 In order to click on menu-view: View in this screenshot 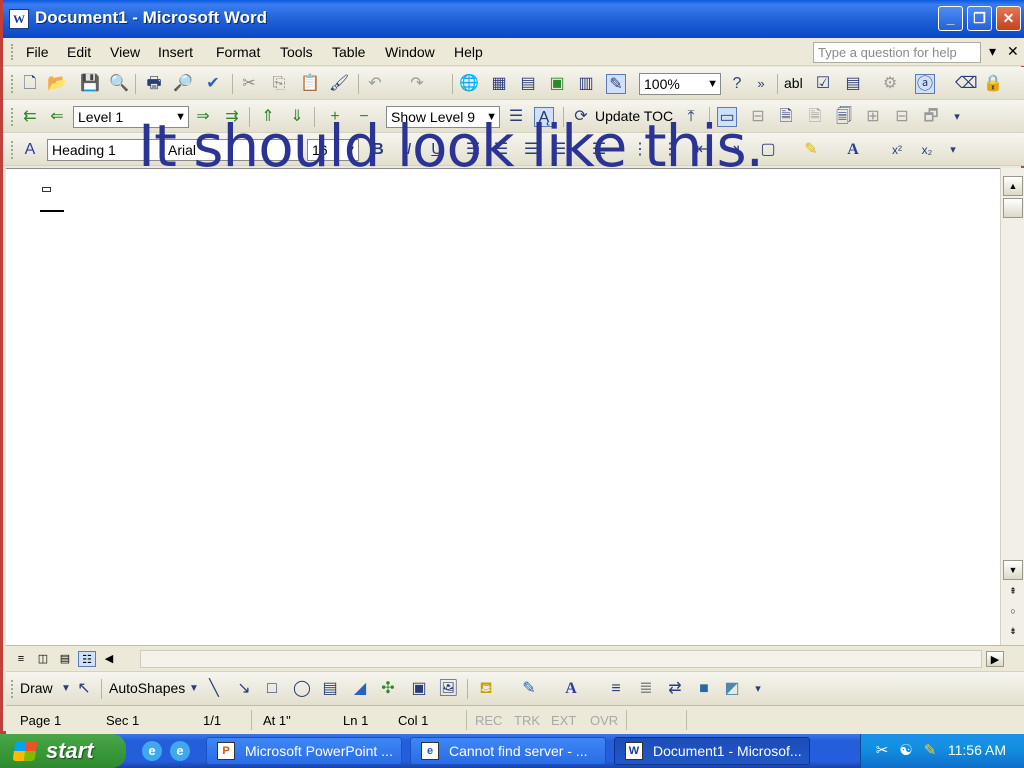, I will do `click(125, 52)`.